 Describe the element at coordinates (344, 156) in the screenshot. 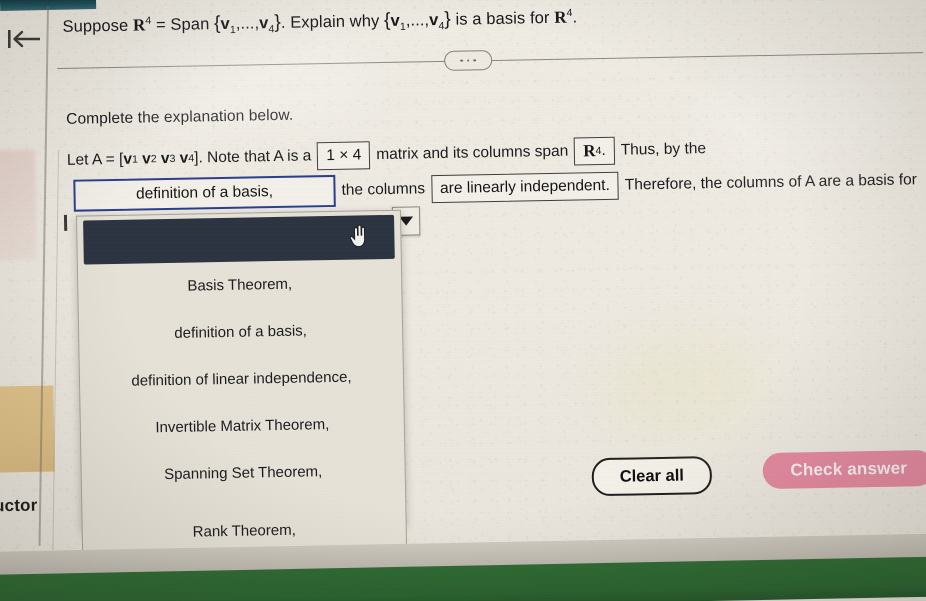

I see `answer-box-matrix-size: 1 × 4` at that location.